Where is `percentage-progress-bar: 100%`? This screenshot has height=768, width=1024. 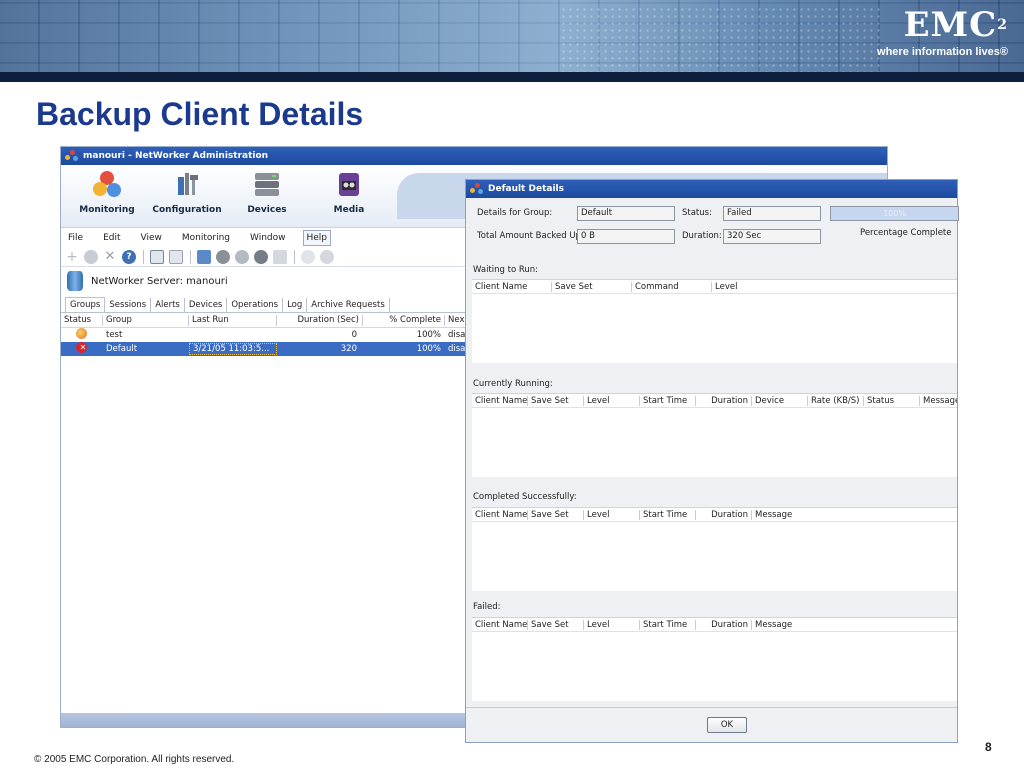 percentage-progress-bar: 100% is located at coordinates (894, 213).